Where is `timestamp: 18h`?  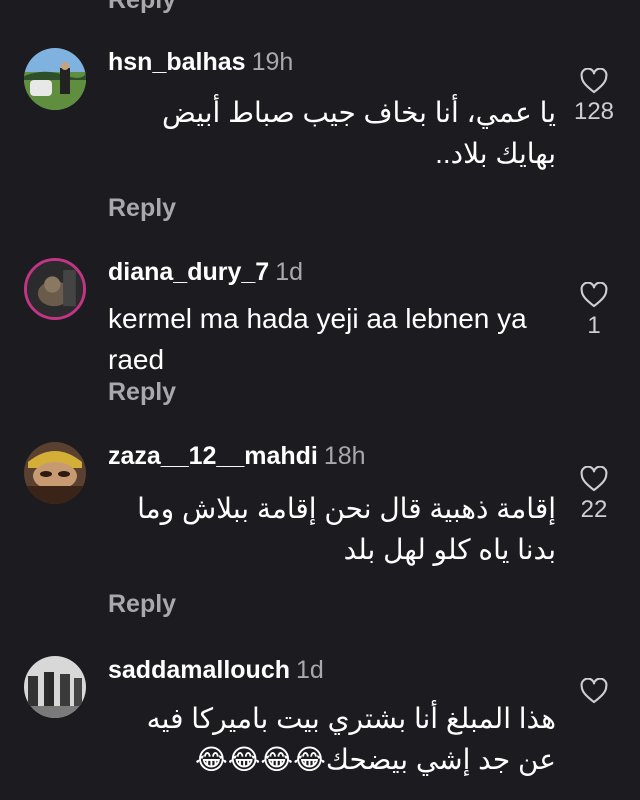 timestamp: 18h is located at coordinates (344, 456).